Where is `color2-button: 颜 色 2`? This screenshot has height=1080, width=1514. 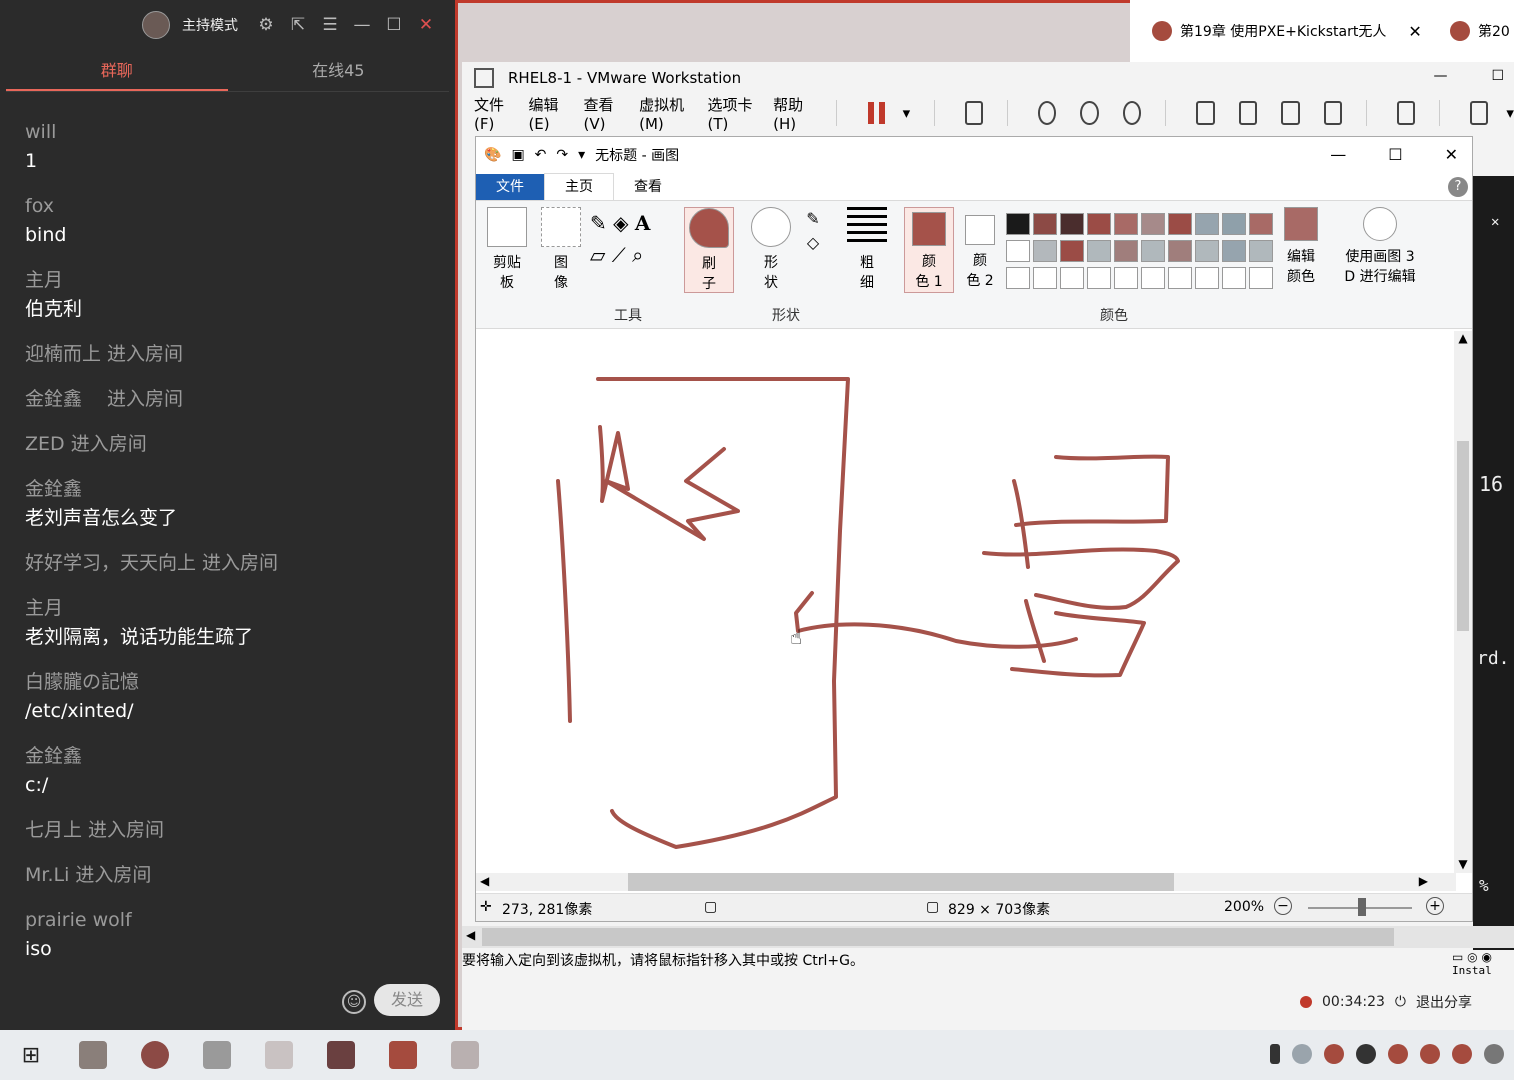 color2-button: 颜 色 2 is located at coordinates (980, 249).